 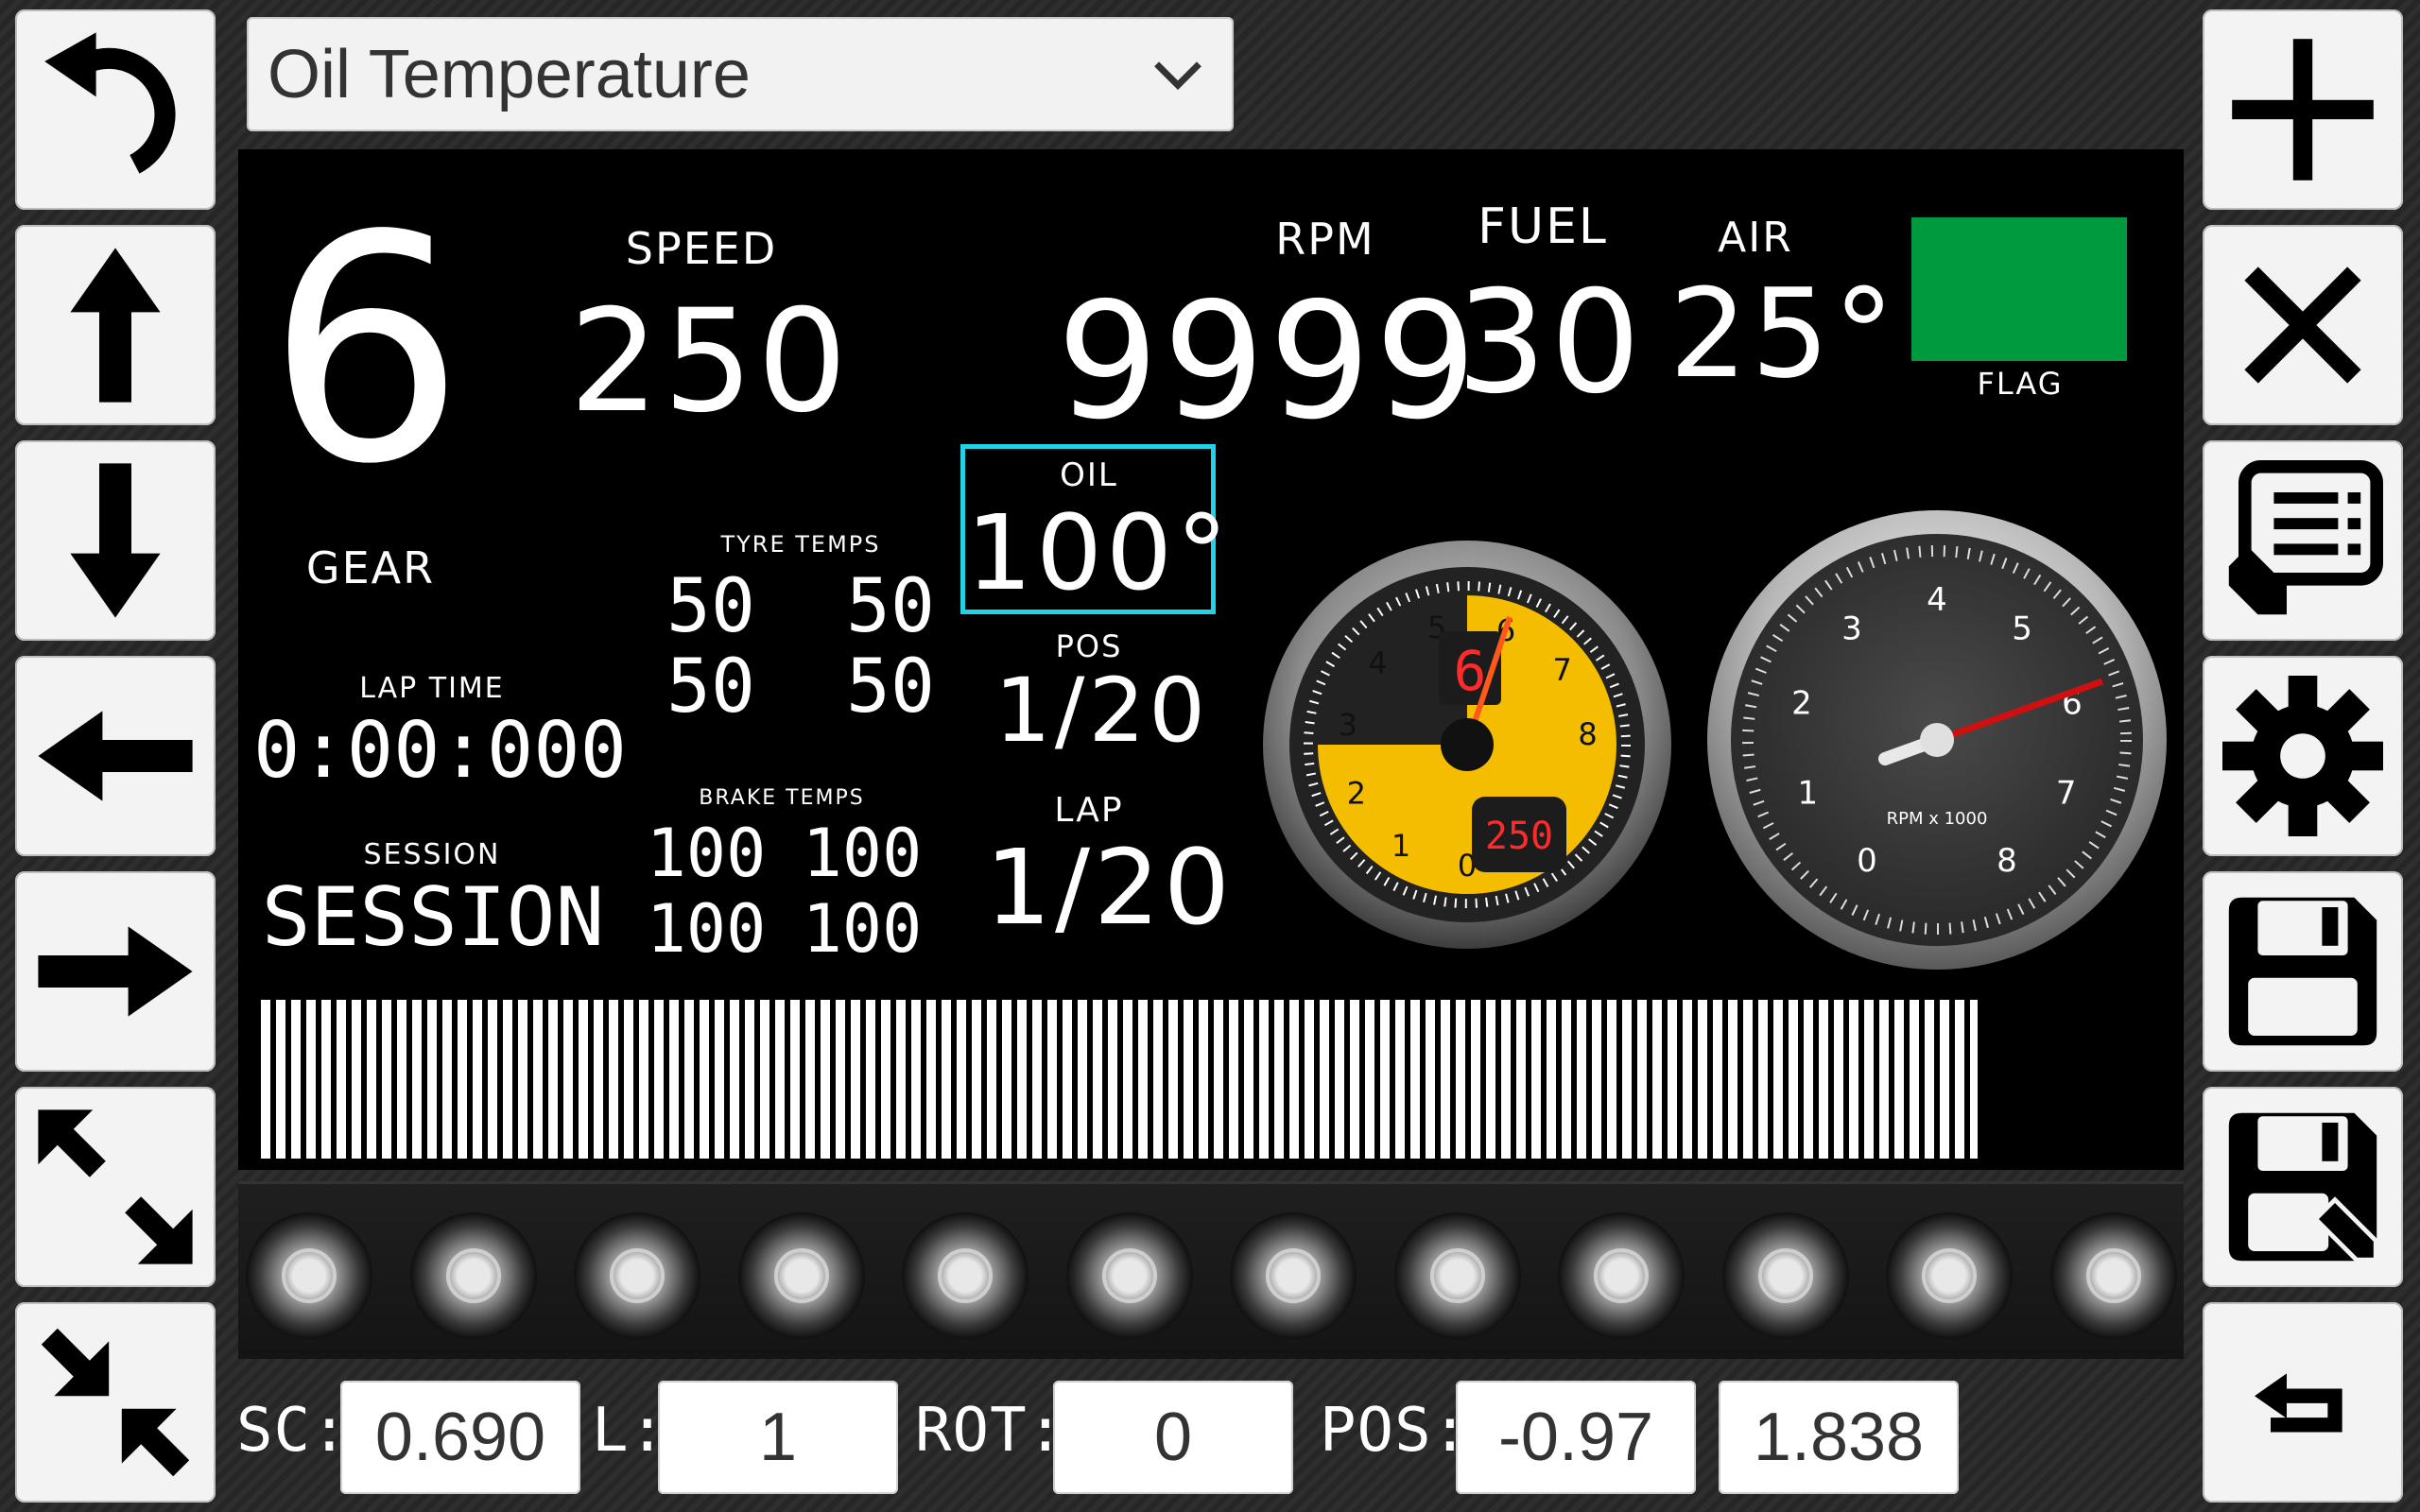 I want to click on lap-label: LAP, so click(x=1089, y=810).